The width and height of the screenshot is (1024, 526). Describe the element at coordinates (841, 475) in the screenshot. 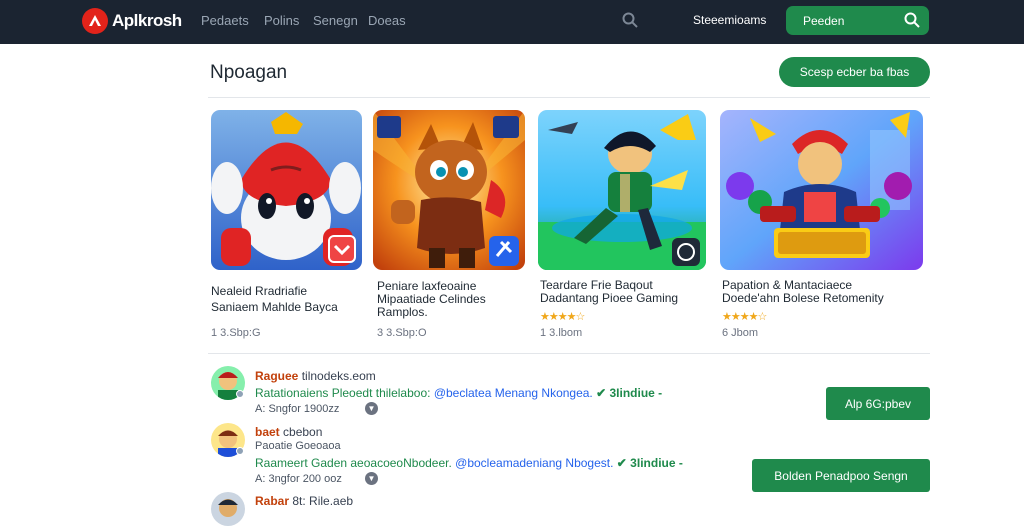

I see `secondary-action-button: Bolden Penadpoo Sengn` at that location.